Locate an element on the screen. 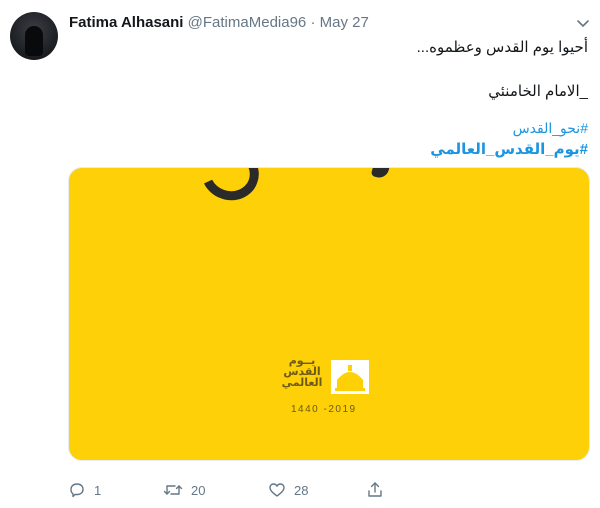  reply-button: 1 is located at coordinates (84, 490).